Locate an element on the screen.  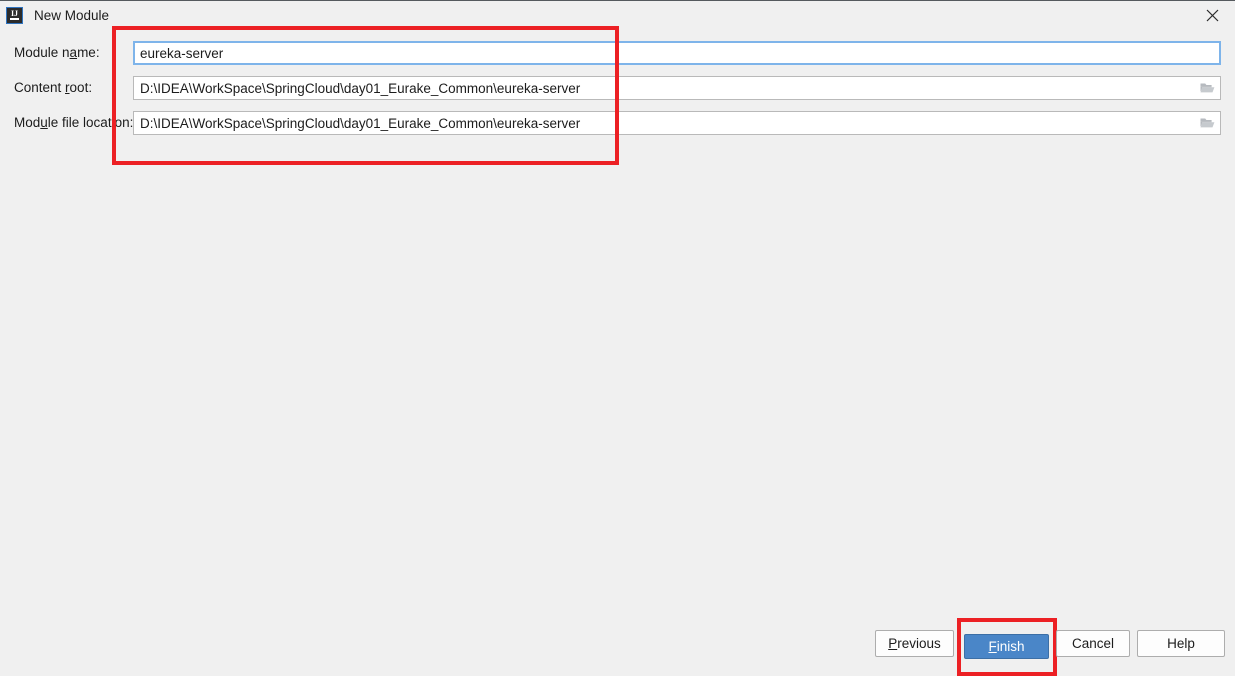
module-file-location-browse-button is located at coordinates (1207, 123).